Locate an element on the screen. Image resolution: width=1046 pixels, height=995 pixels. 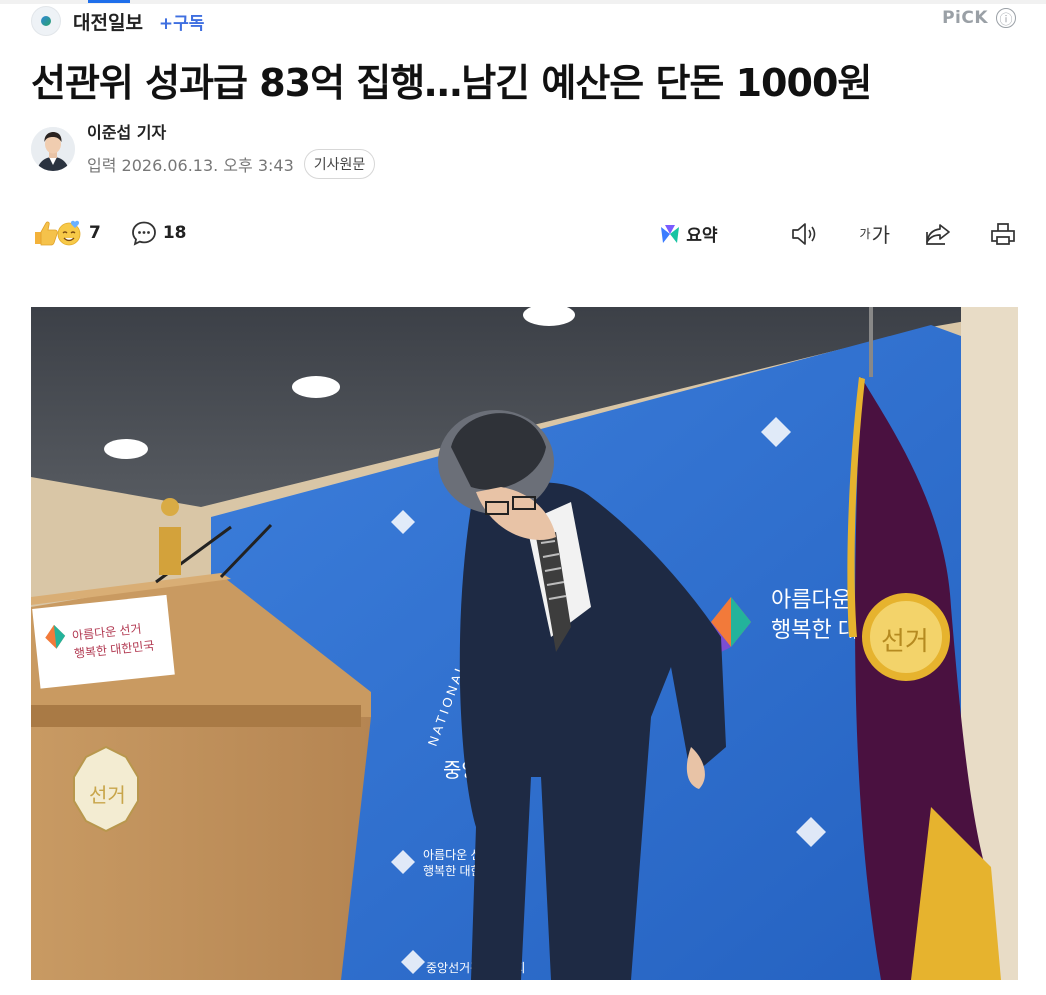
reaction-button is located at coordinates (58, 233).